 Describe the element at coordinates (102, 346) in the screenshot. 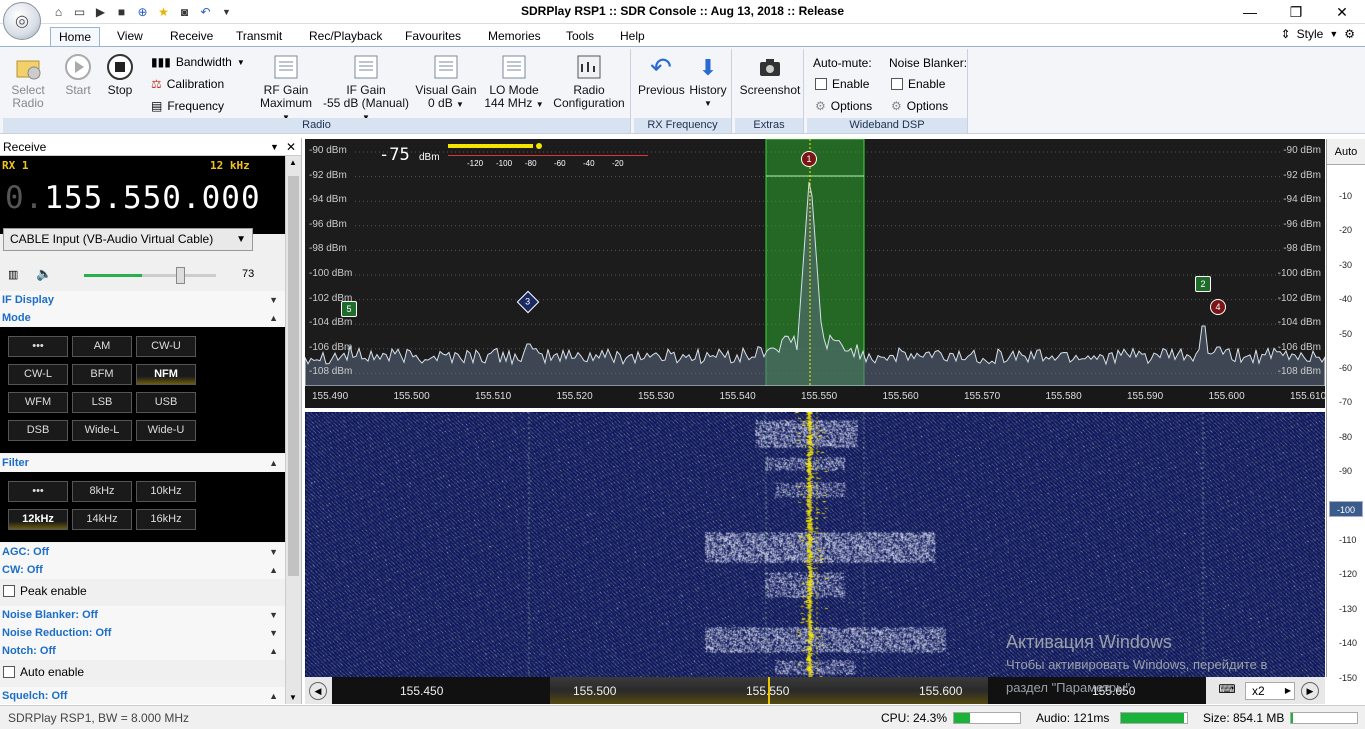

I see `mode-button-am: AM` at that location.